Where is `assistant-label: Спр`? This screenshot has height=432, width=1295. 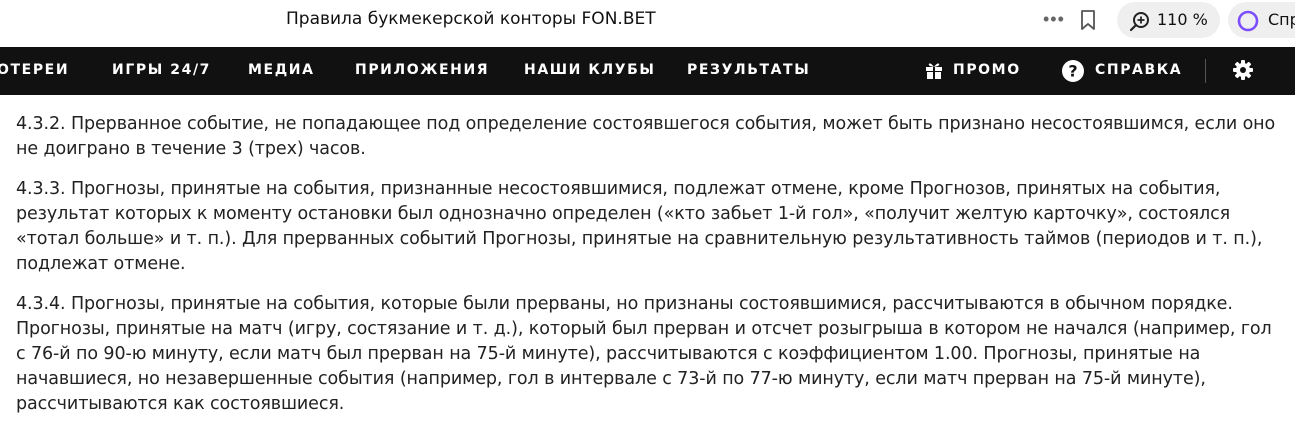 assistant-label: Спр is located at coordinates (1281, 19).